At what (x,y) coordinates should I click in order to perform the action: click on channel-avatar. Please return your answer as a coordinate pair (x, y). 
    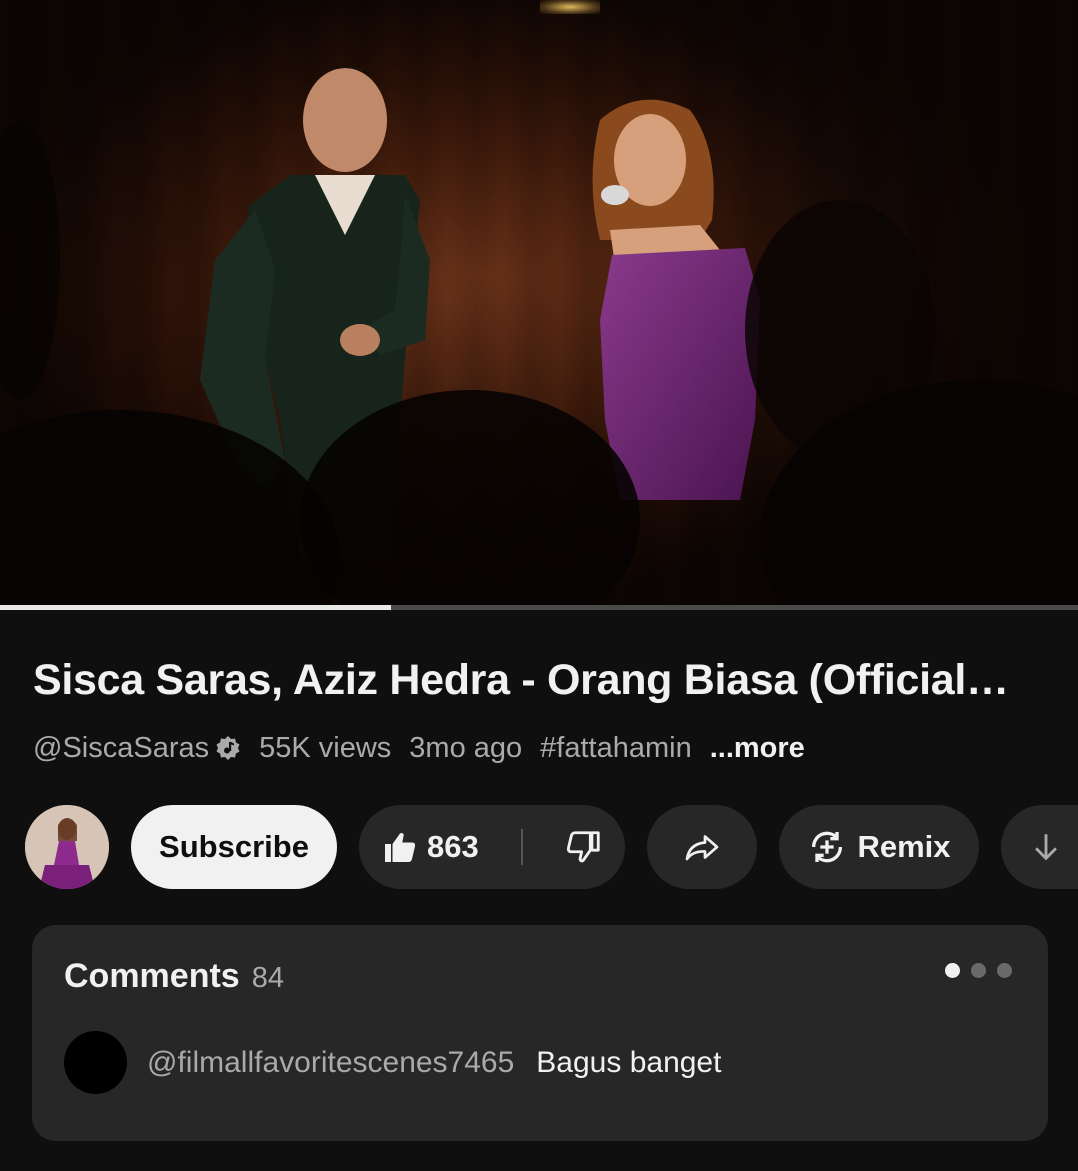
    Looking at the image, I should click on (67, 847).